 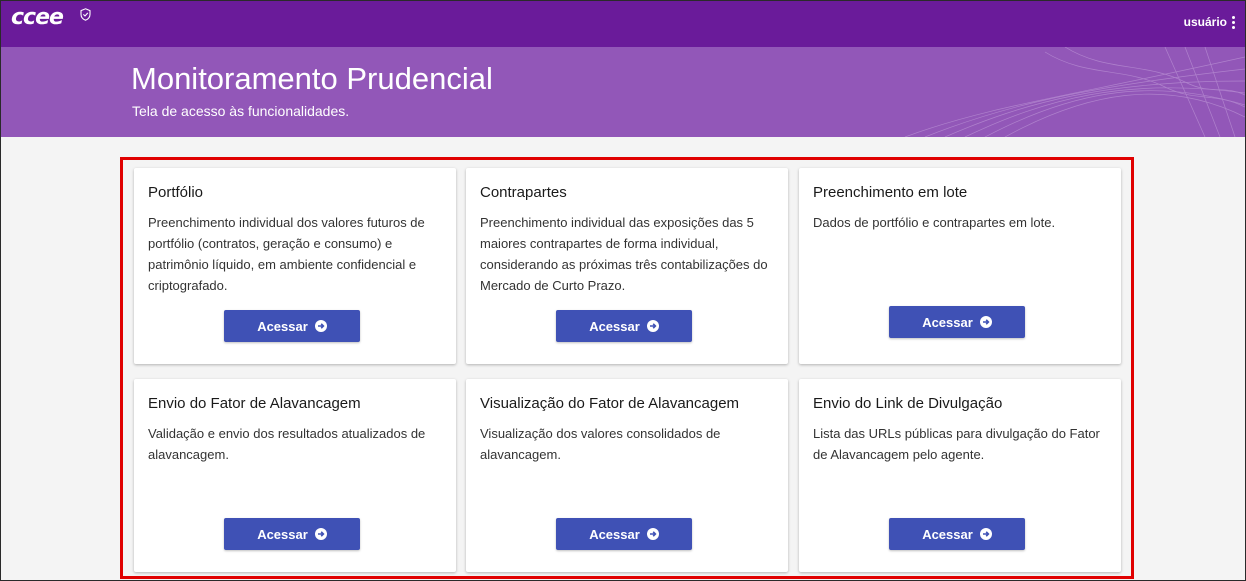 What do you see at coordinates (176, 192) in the screenshot?
I see `card-title: Portfólio` at bounding box center [176, 192].